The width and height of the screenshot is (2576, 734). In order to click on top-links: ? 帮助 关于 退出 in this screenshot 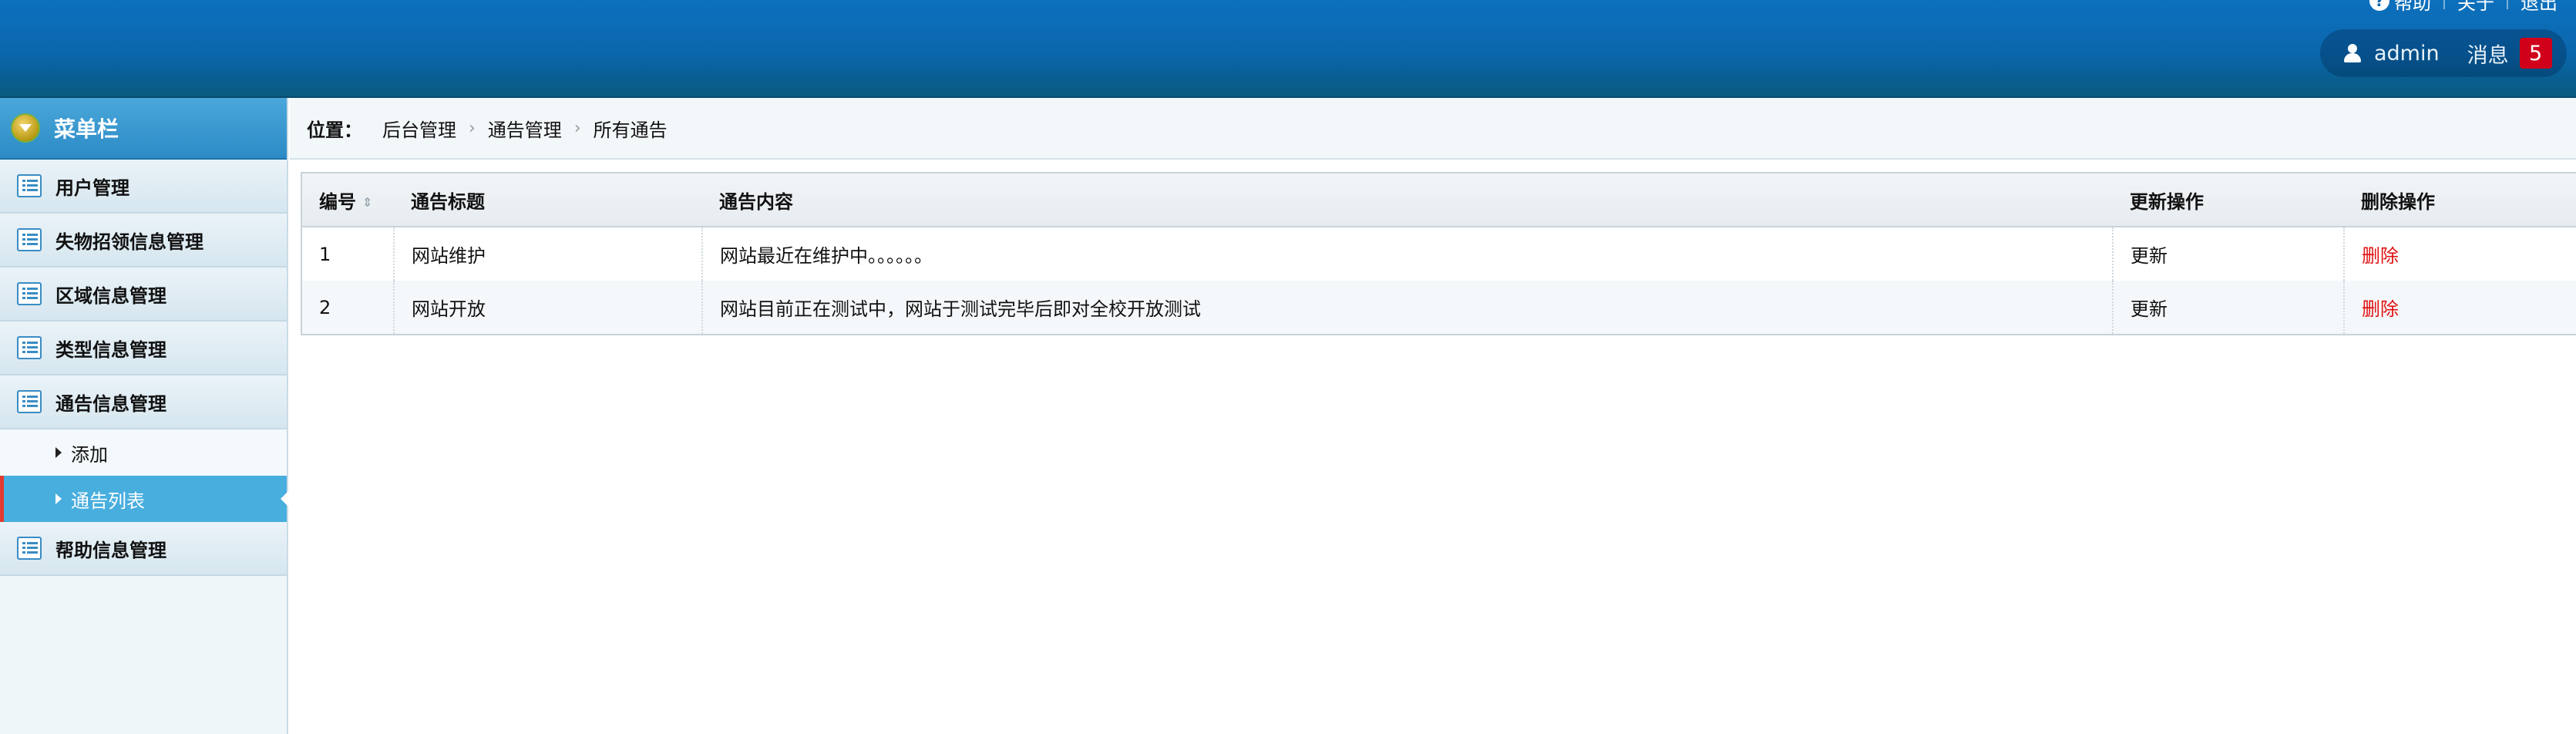, I will do `click(2463, 8)`.